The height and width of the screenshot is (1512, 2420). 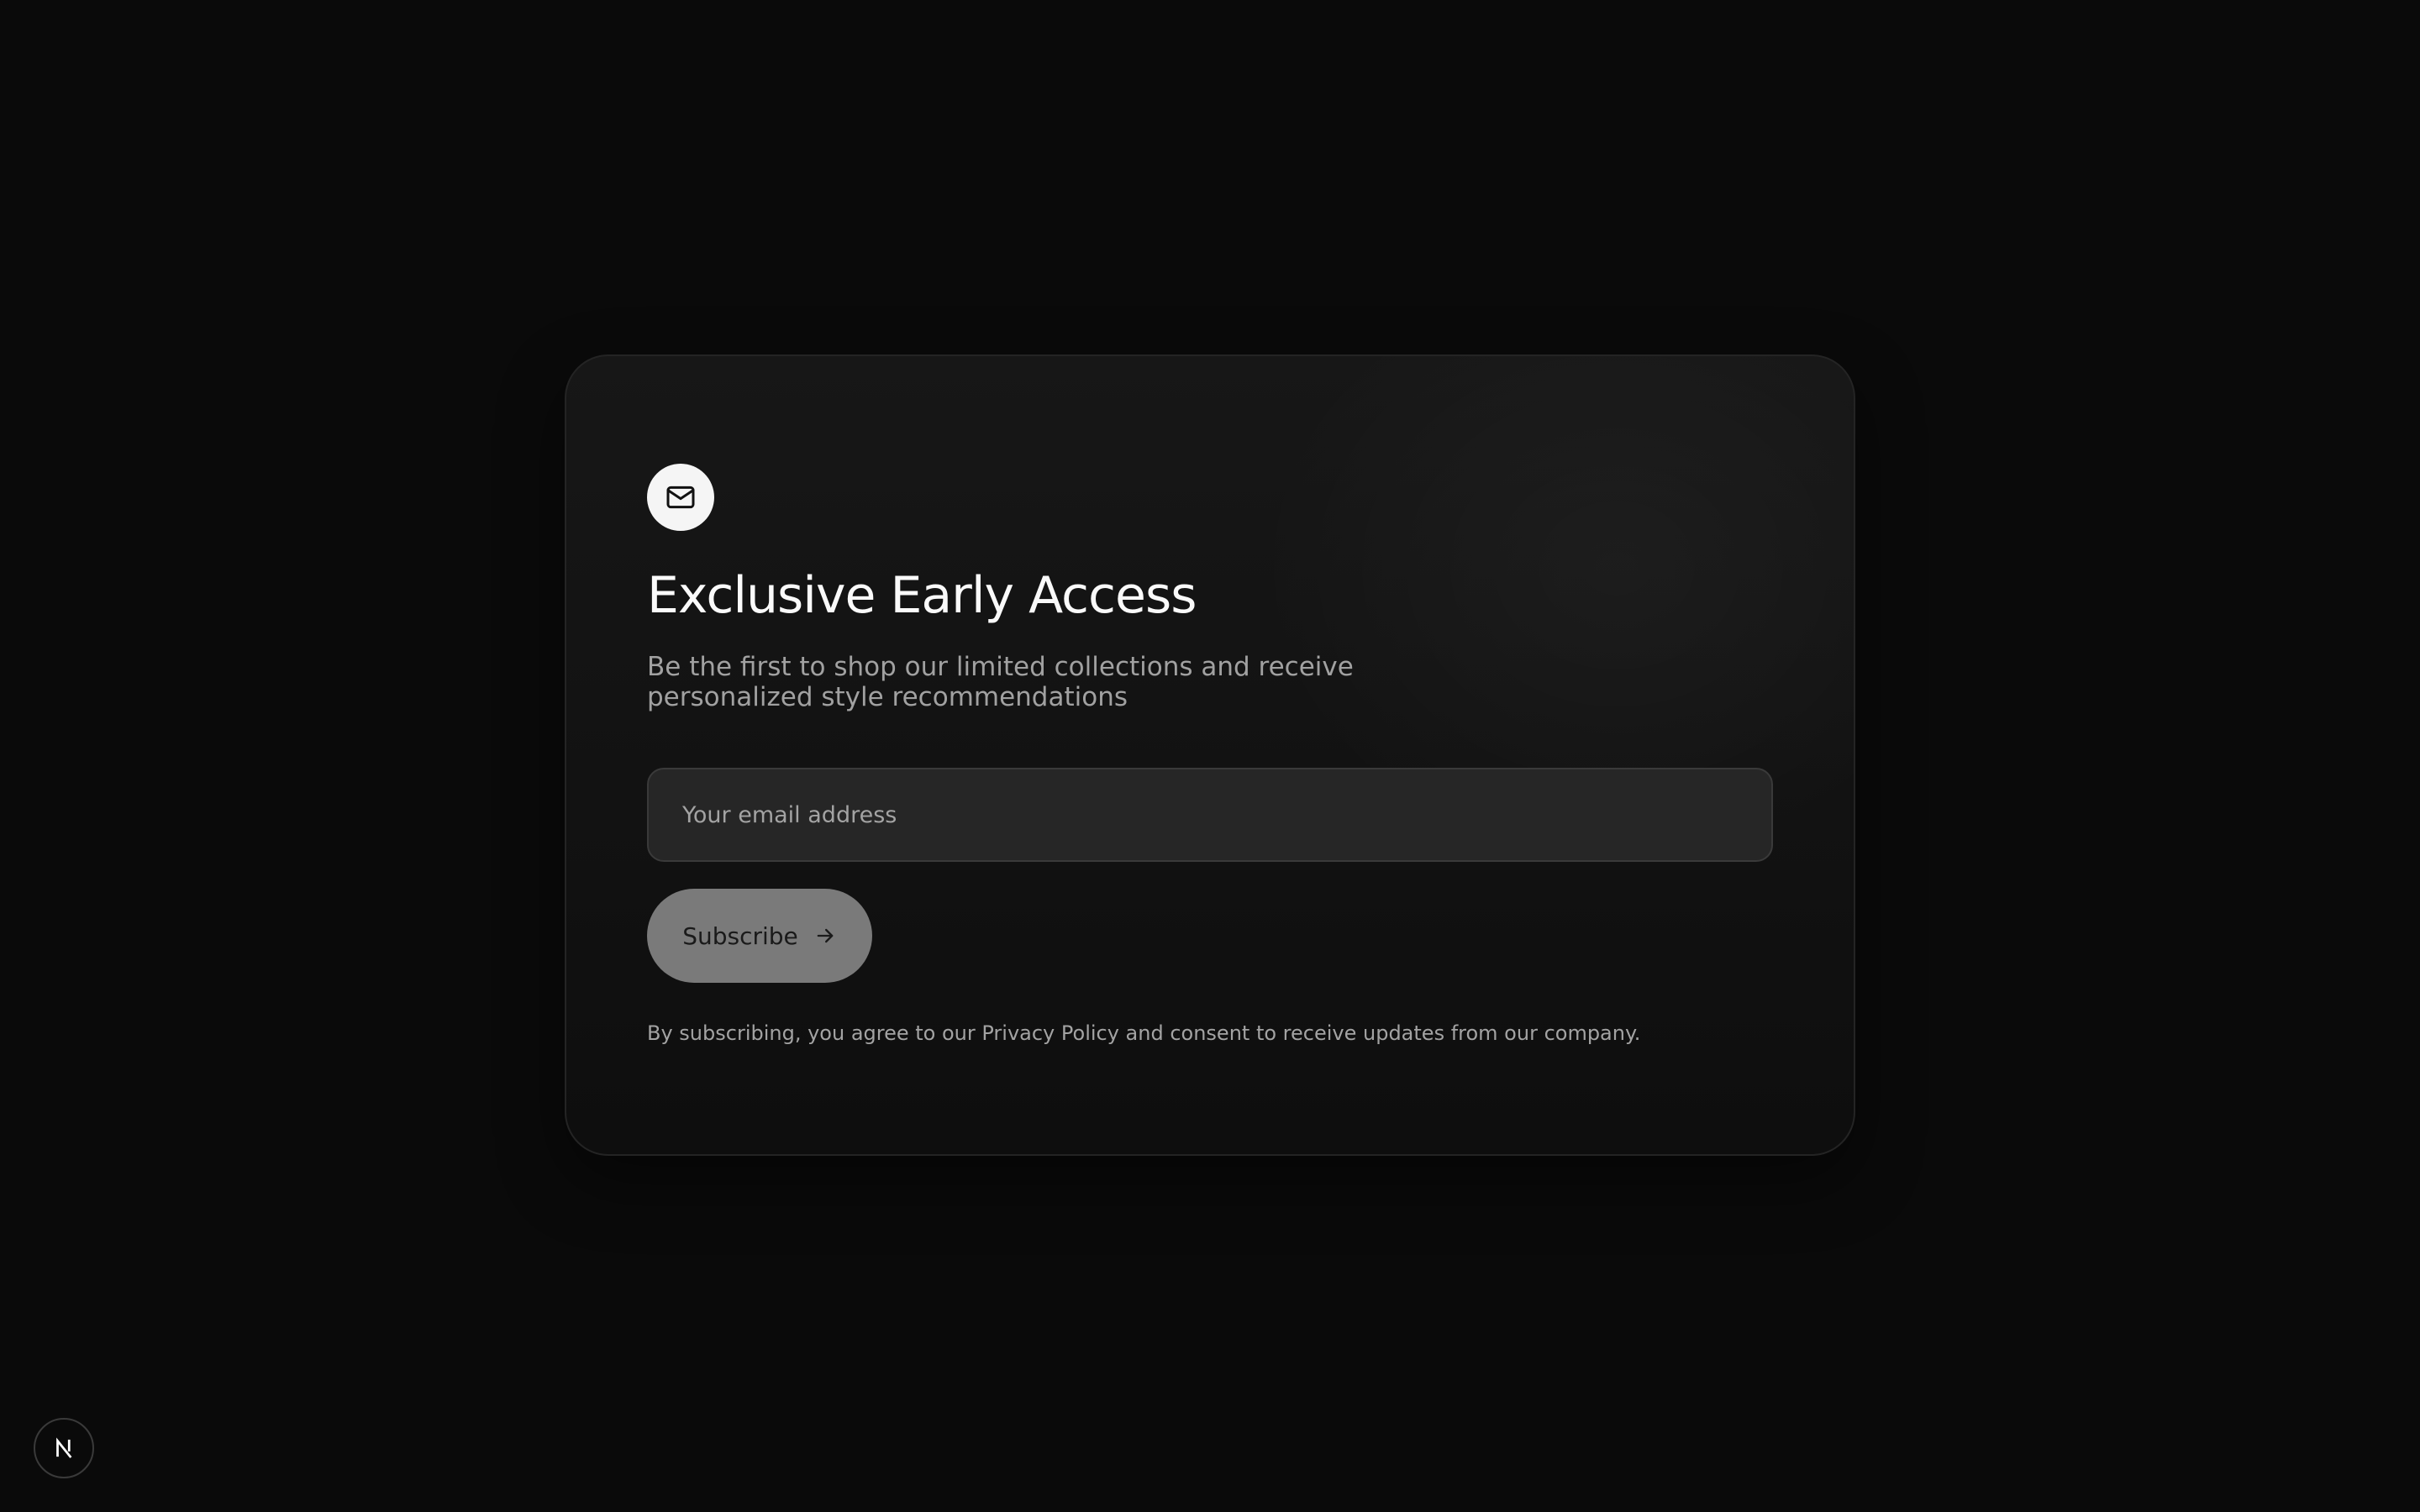 I want to click on mail-icon-badge, so click(x=680, y=497).